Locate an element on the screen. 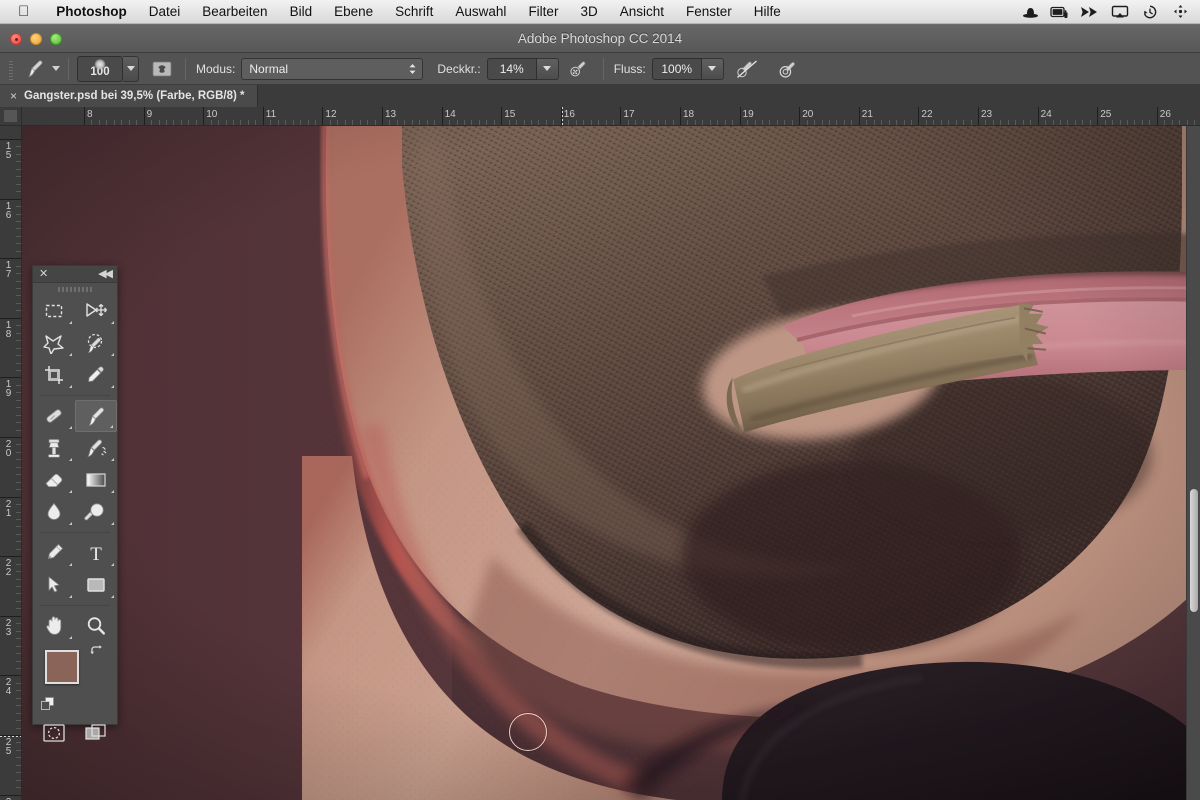 The height and width of the screenshot is (800, 1200). opacity-chevron-down-icon is located at coordinates (547, 68).